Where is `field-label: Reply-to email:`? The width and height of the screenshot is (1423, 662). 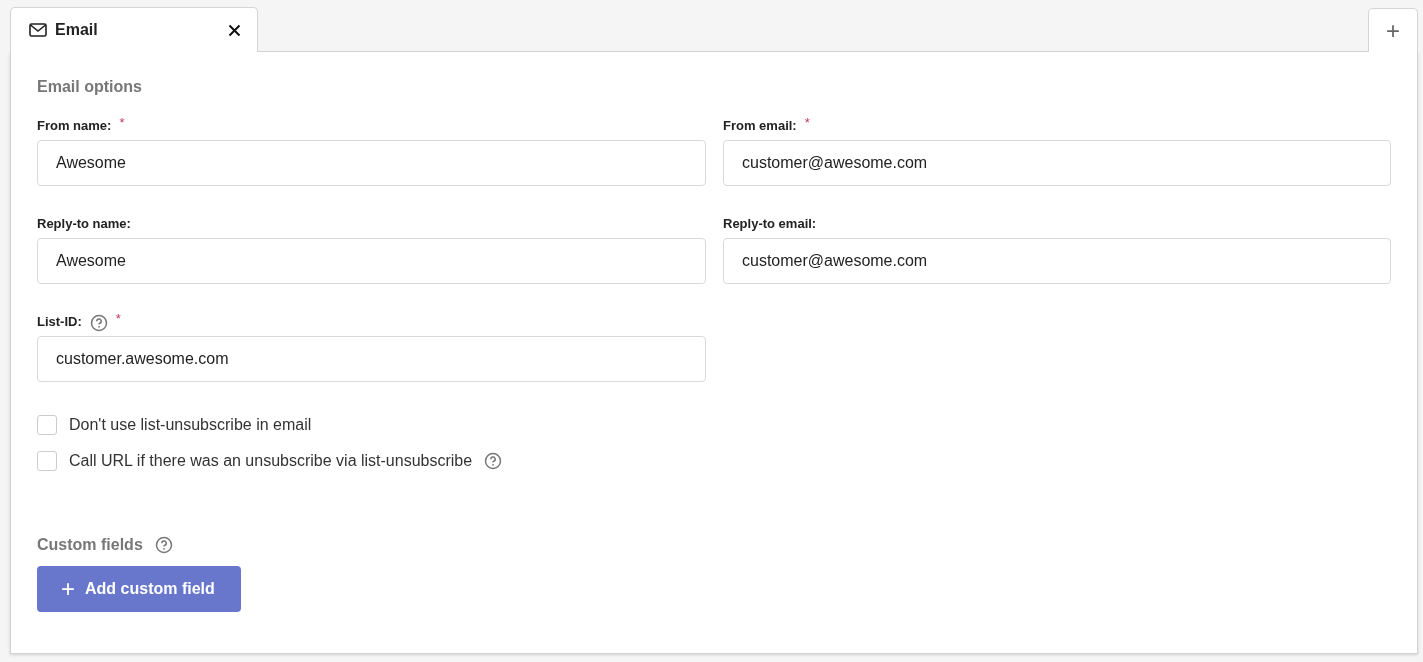 field-label: Reply-to email: is located at coordinates (770, 223).